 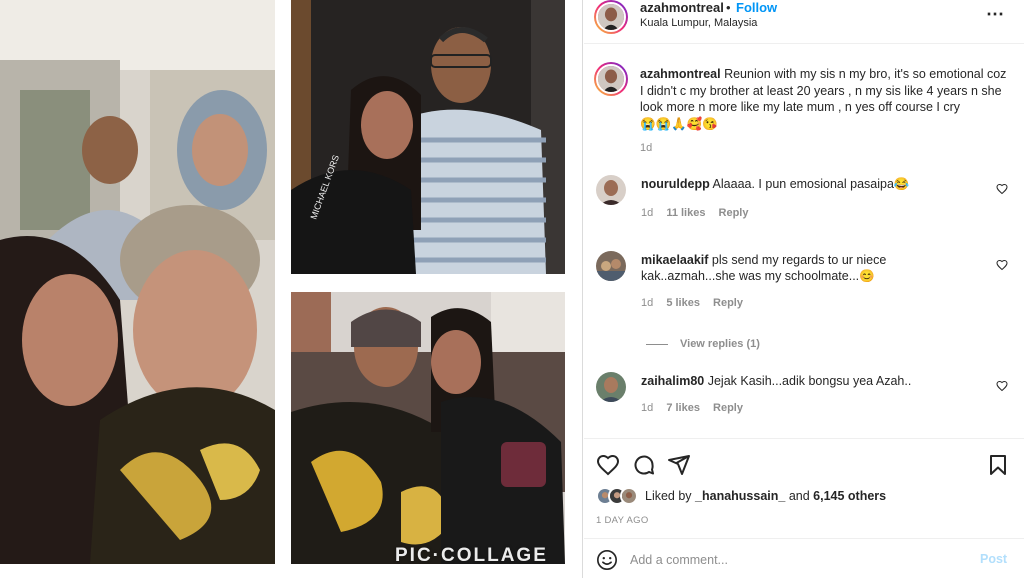 What do you see at coordinates (629, 496) in the screenshot?
I see `liker-avatar` at bounding box center [629, 496].